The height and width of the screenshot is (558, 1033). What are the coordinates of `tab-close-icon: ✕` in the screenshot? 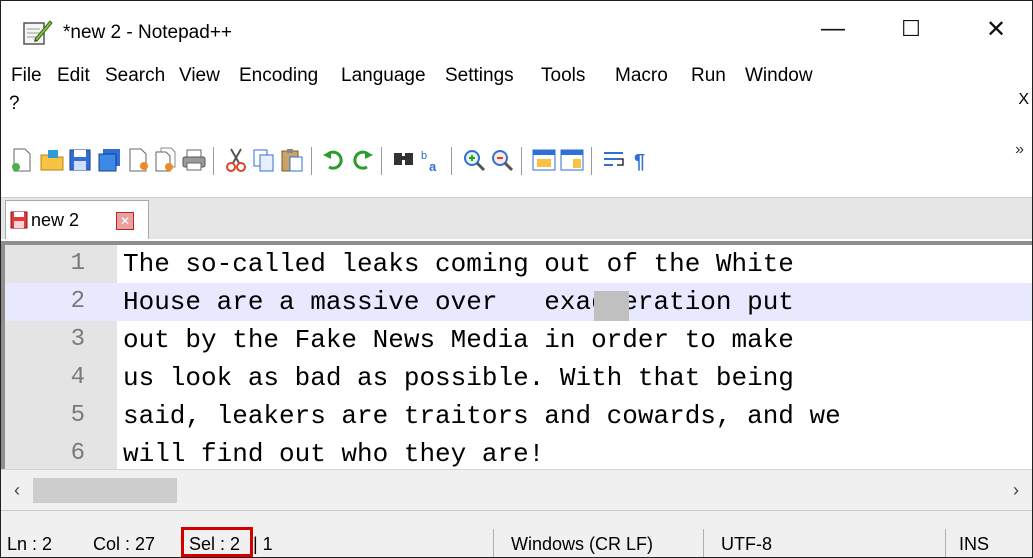 It's located at (125, 221).